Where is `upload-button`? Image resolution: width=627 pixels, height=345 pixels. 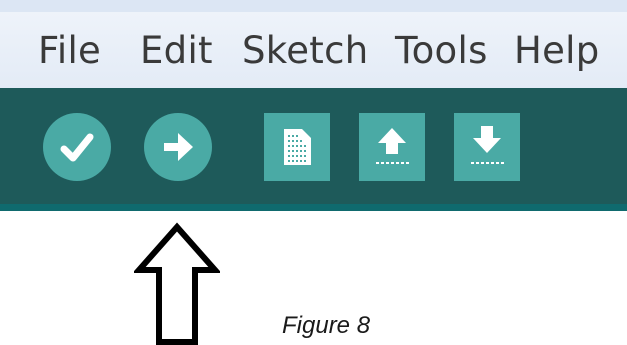 upload-button is located at coordinates (178, 147).